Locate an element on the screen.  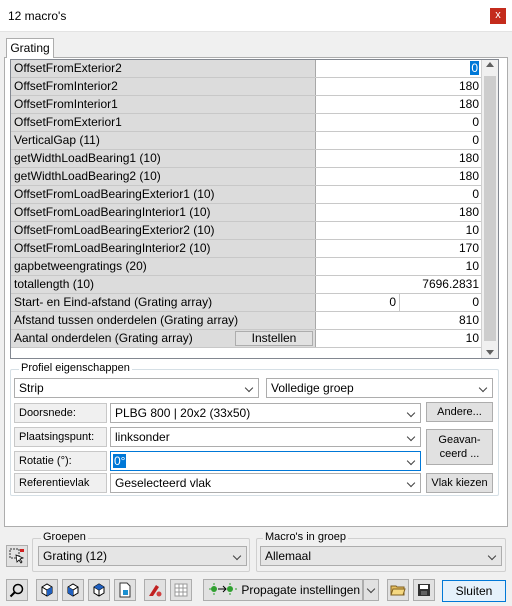
geavanceerd-line1: Geavan- is located at coordinates (459, 440).